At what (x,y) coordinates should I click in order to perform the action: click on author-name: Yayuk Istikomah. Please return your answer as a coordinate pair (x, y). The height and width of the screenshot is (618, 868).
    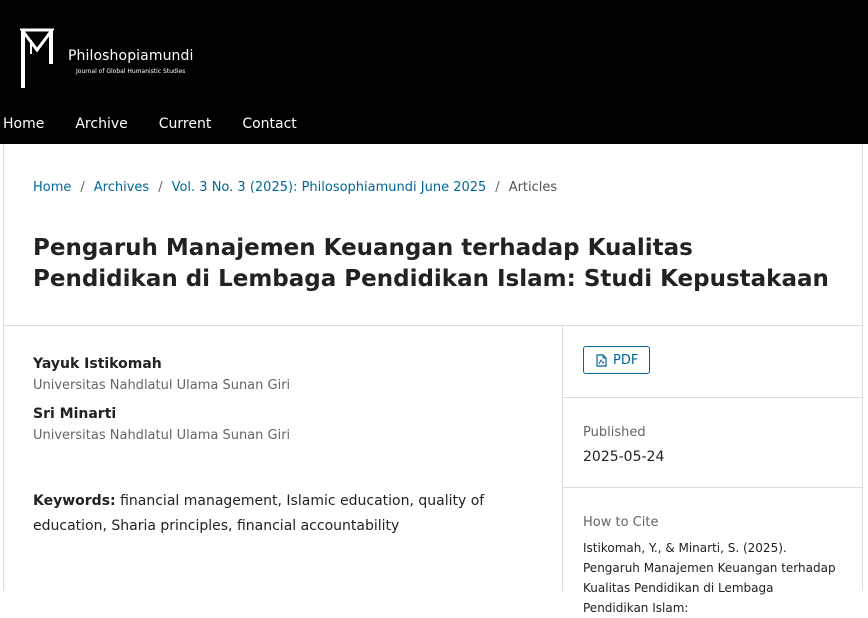
    Looking at the image, I should click on (97, 364).